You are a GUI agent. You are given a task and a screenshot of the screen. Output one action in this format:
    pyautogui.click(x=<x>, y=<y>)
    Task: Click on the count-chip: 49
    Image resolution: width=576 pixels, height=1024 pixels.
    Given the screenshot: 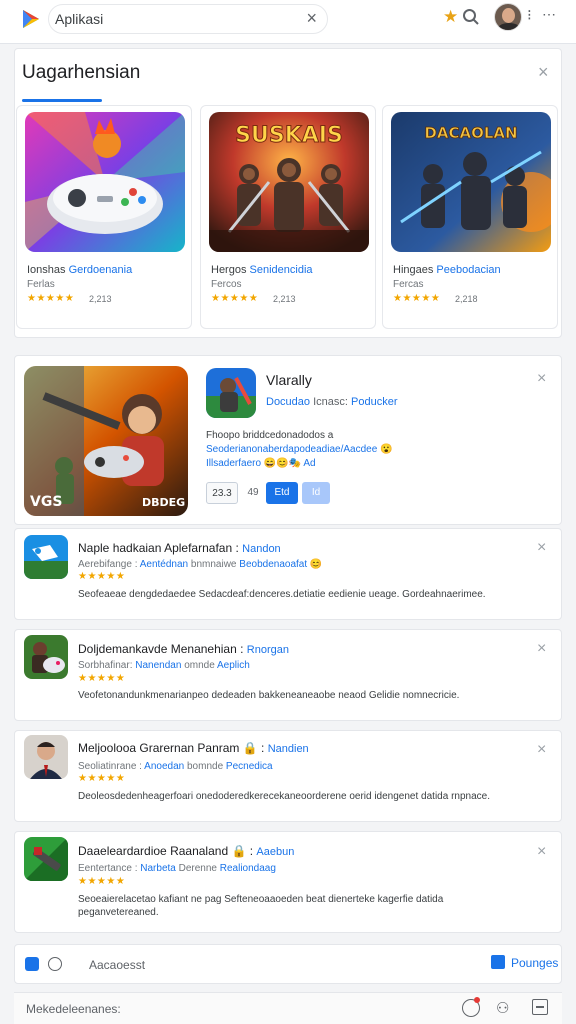 What is the action you would take?
    pyautogui.click(x=253, y=492)
    